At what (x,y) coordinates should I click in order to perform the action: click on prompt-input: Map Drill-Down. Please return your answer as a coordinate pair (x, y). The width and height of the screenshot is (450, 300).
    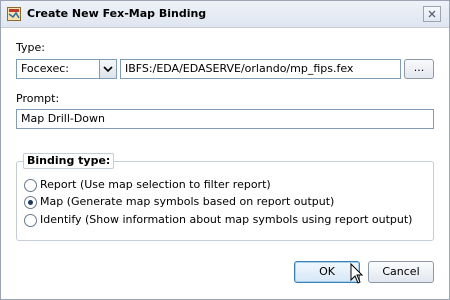
    Looking at the image, I should click on (225, 119).